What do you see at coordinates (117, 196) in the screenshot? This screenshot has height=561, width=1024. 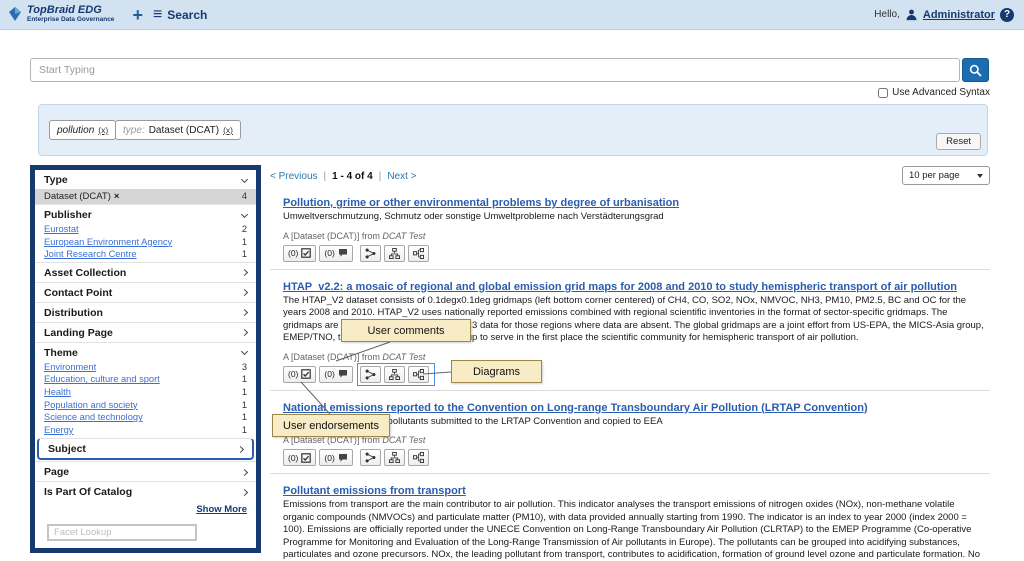 I see `remove-facet-icon: ×` at bounding box center [117, 196].